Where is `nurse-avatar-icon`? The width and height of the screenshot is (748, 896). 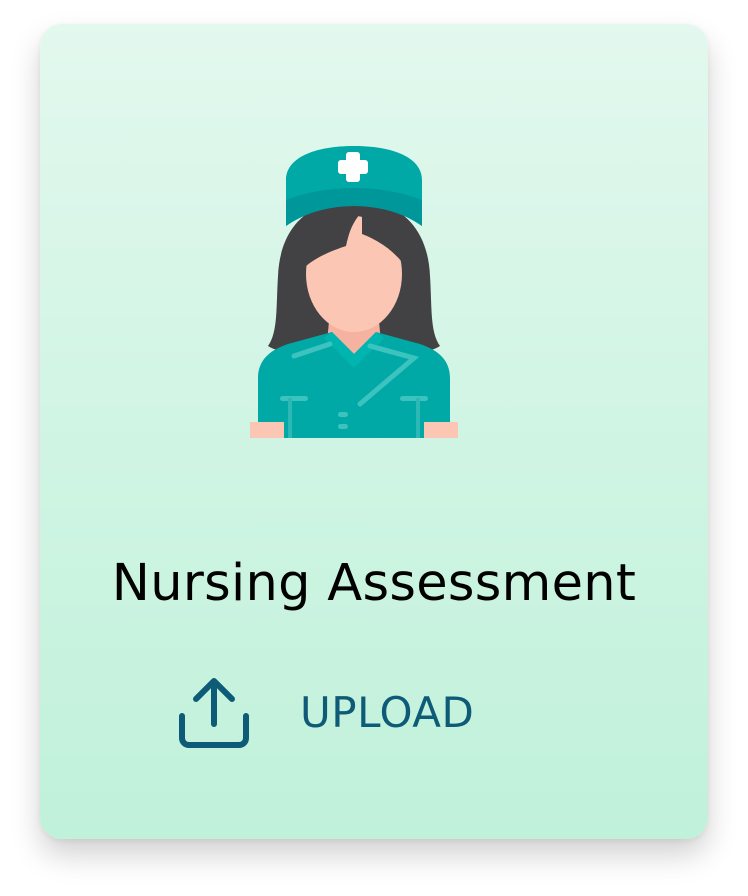
nurse-avatar-icon is located at coordinates (354, 290).